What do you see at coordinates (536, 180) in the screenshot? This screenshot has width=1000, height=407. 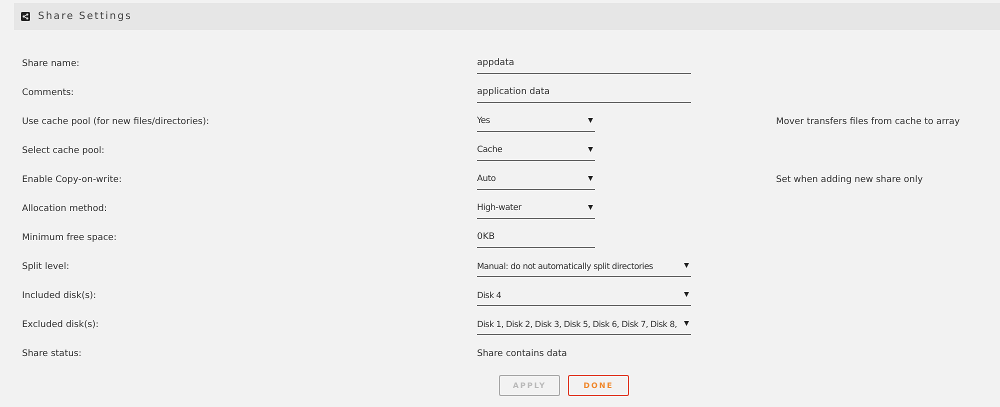 I see `dropdown: Auto` at bounding box center [536, 180].